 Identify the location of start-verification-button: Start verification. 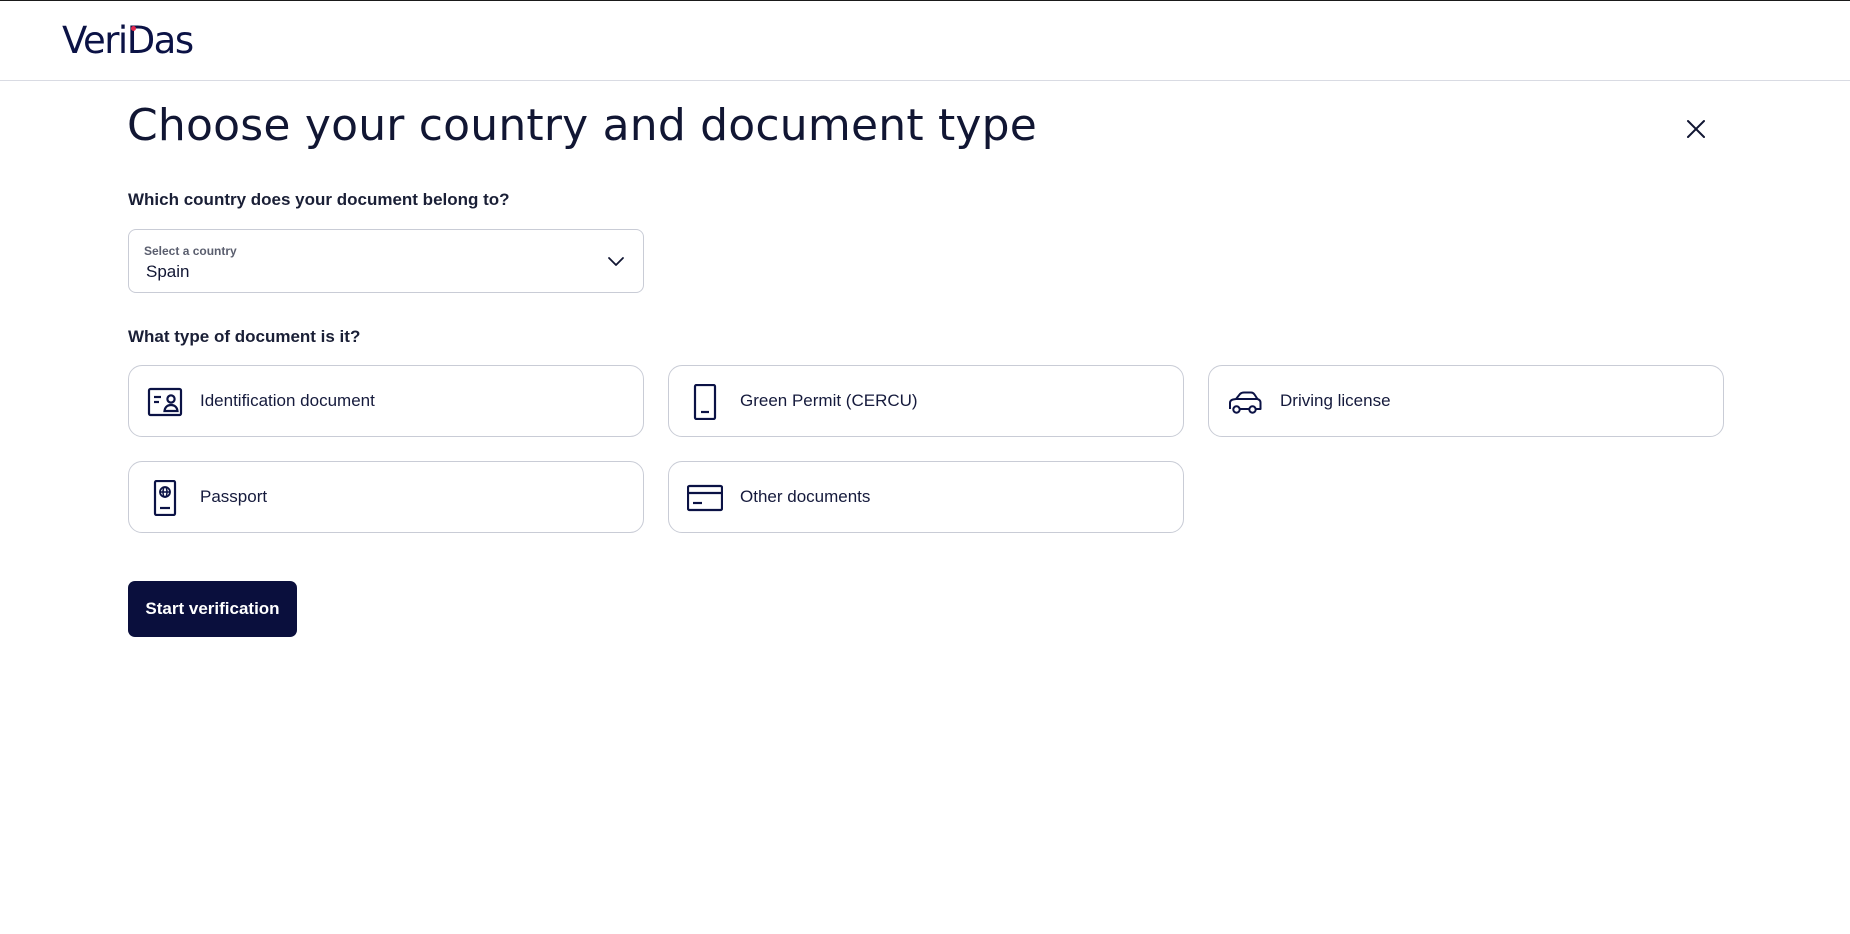
(212, 609).